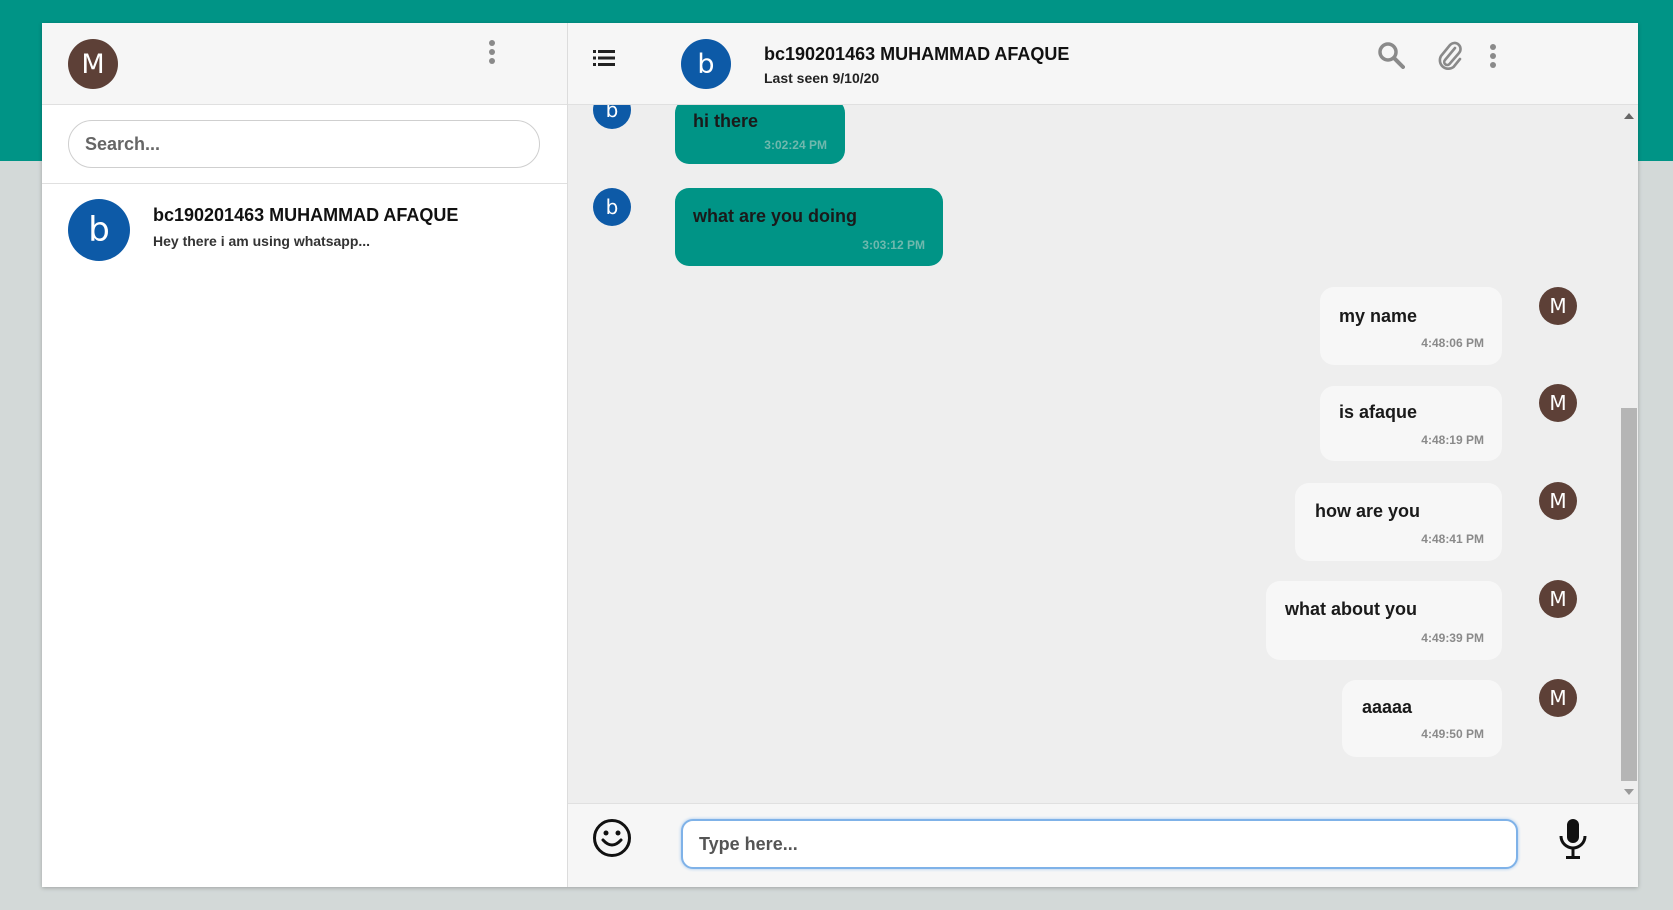  I want to click on outgoing-message: is afaque 4:48:19 PM, so click(1411, 423).